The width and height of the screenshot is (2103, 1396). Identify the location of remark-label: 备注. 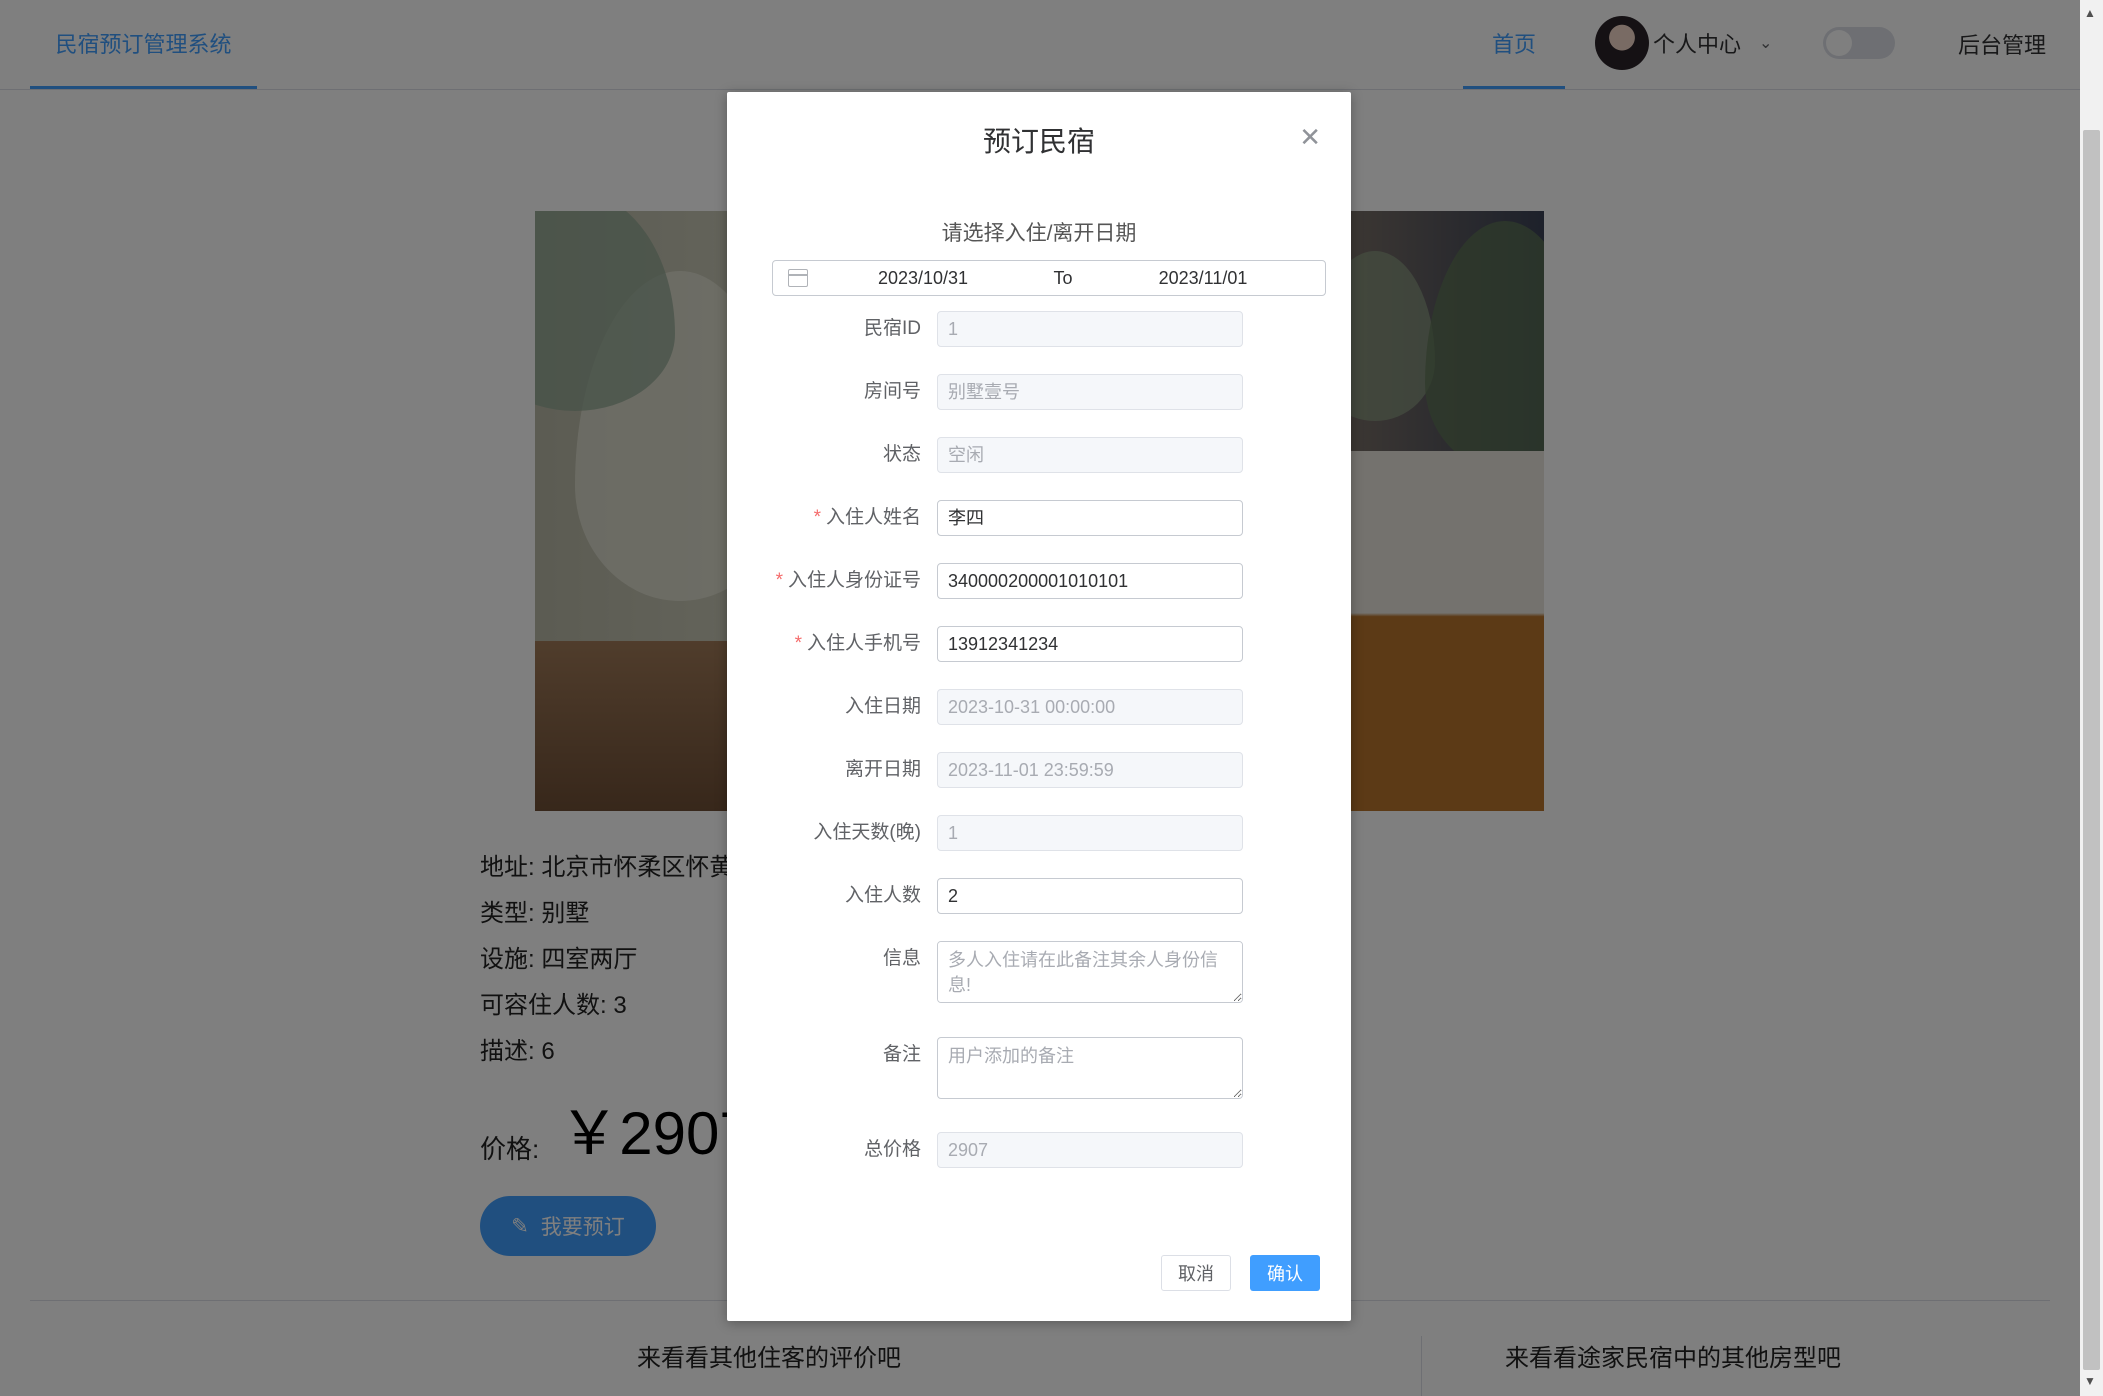
(901, 1054).